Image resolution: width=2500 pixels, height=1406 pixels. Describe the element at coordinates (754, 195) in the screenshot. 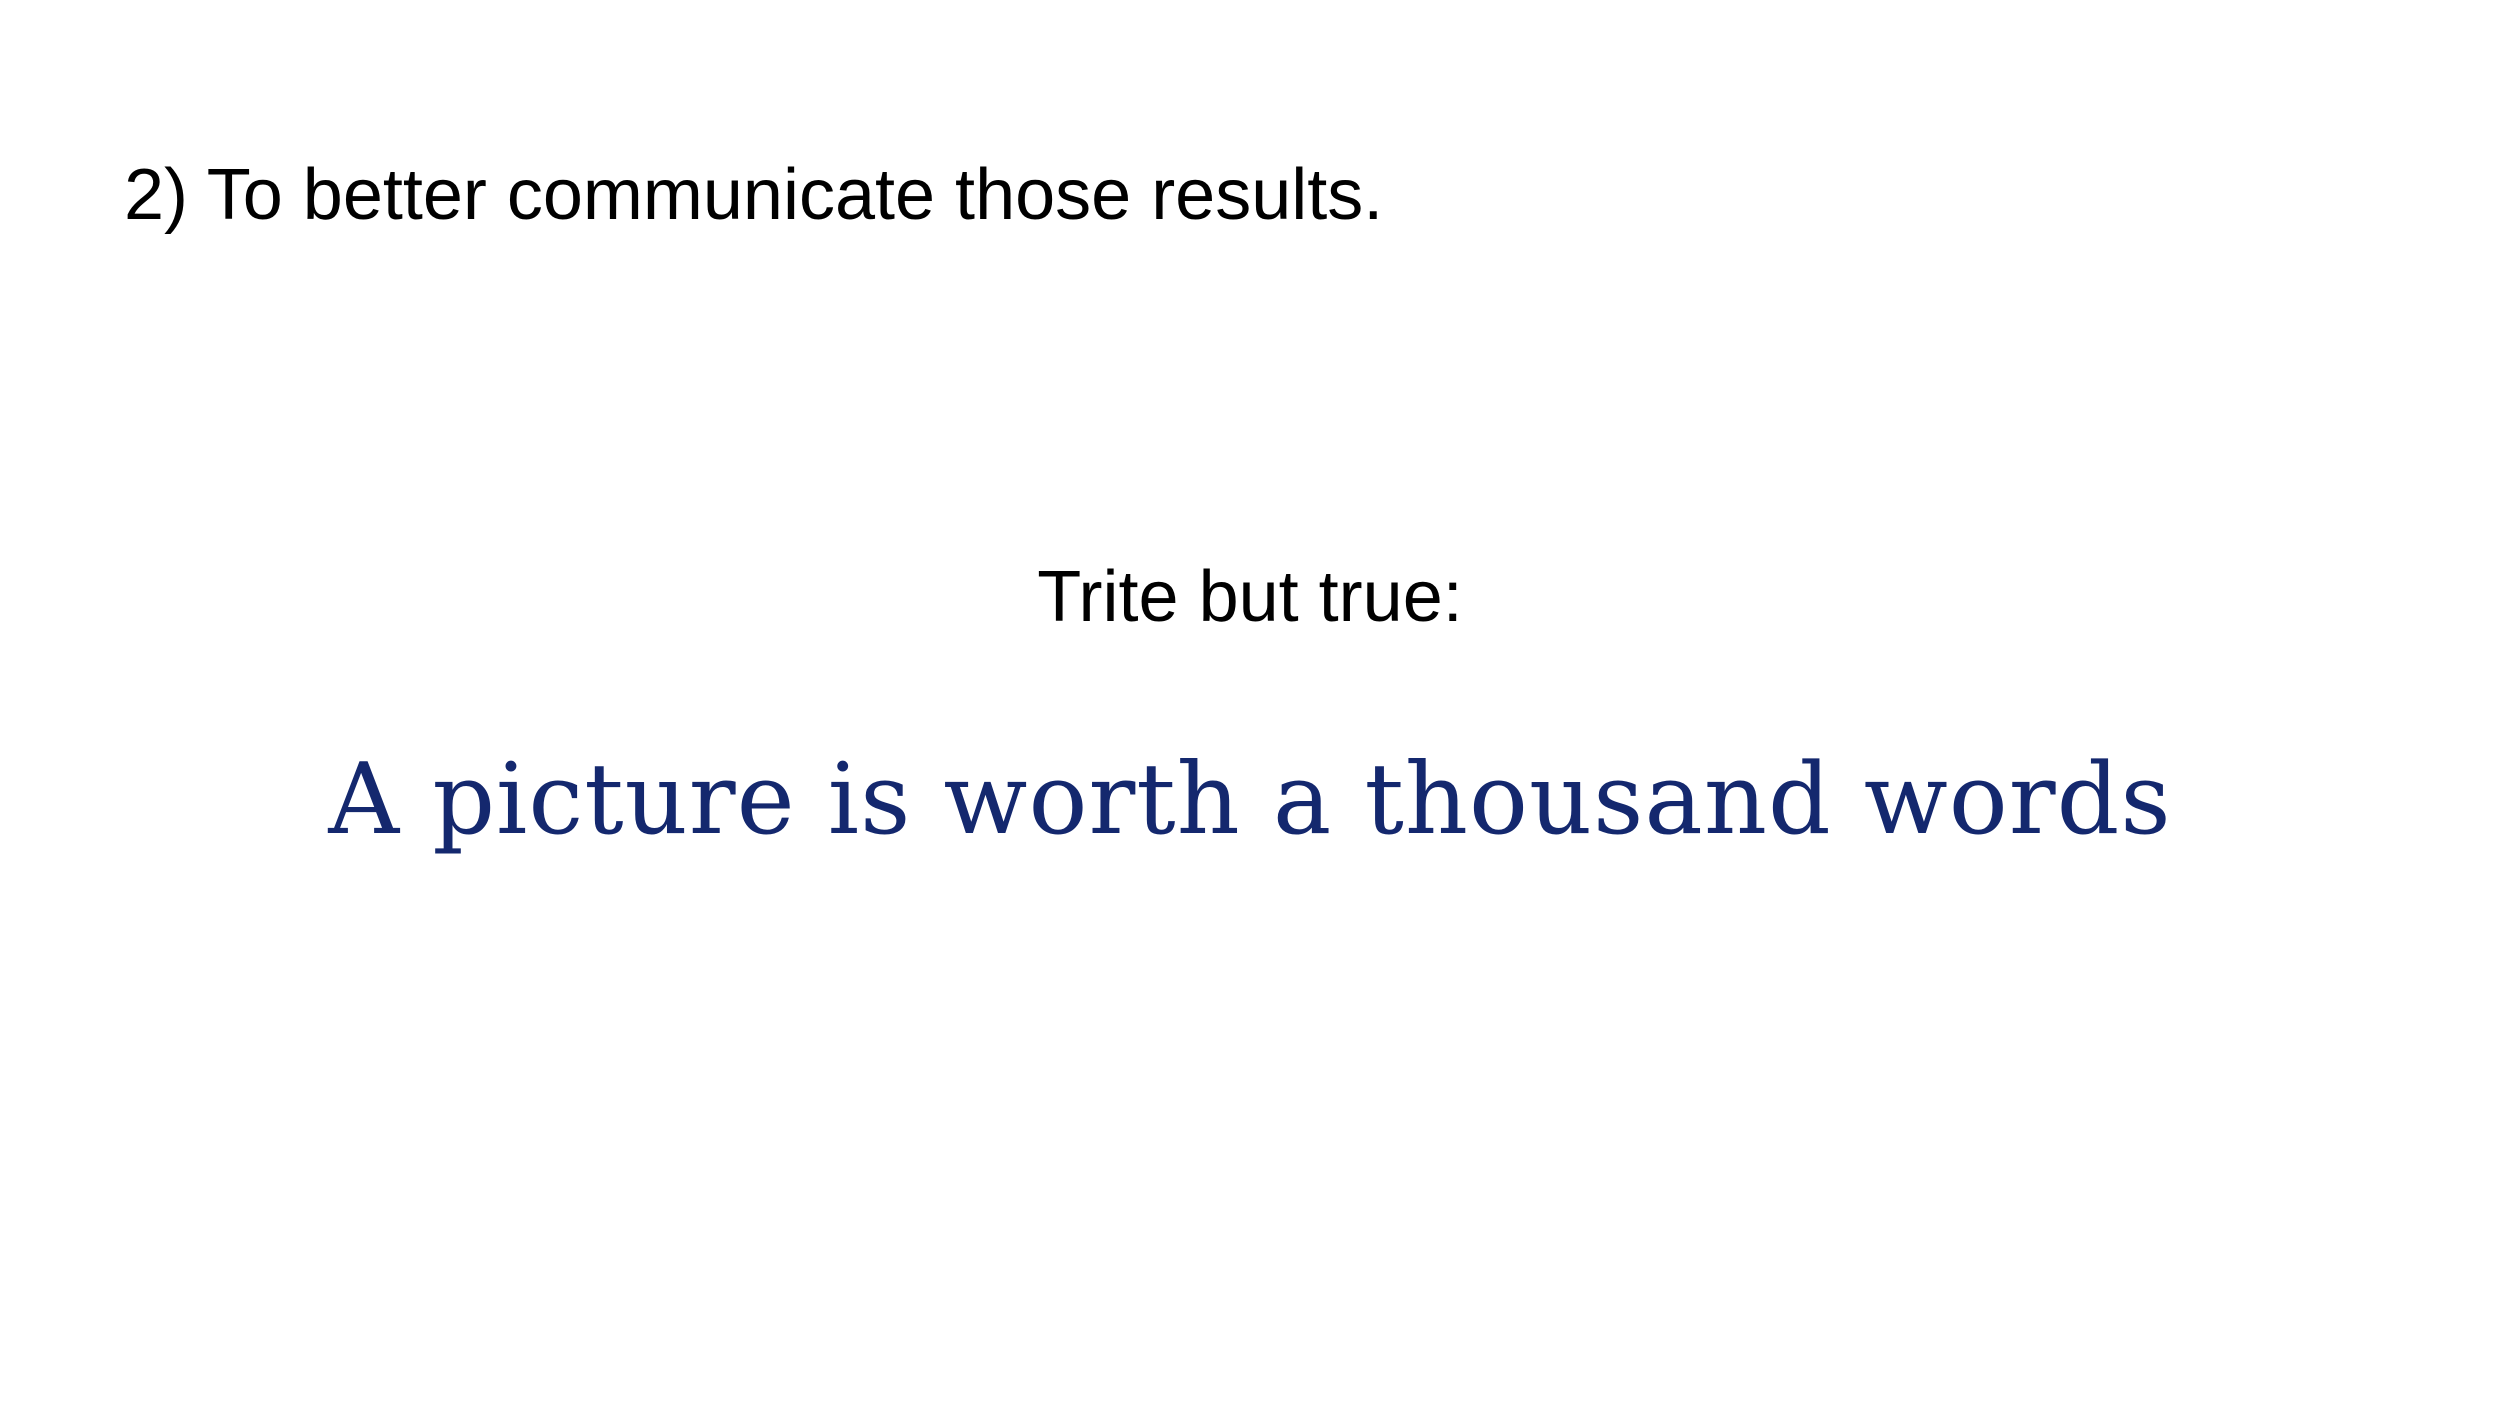

I see `slide-heading: 2) To better communicate those results.` at that location.